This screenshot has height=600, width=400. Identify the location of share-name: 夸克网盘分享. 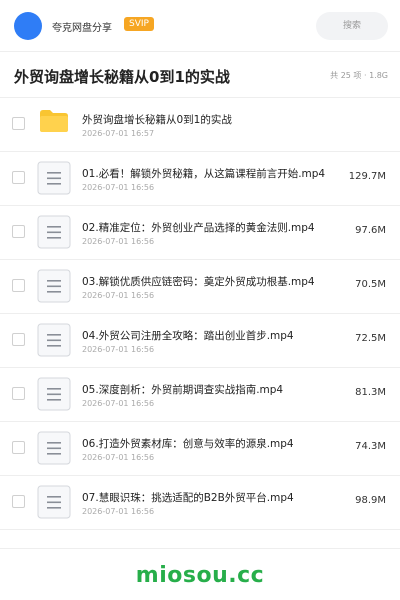
(82, 28).